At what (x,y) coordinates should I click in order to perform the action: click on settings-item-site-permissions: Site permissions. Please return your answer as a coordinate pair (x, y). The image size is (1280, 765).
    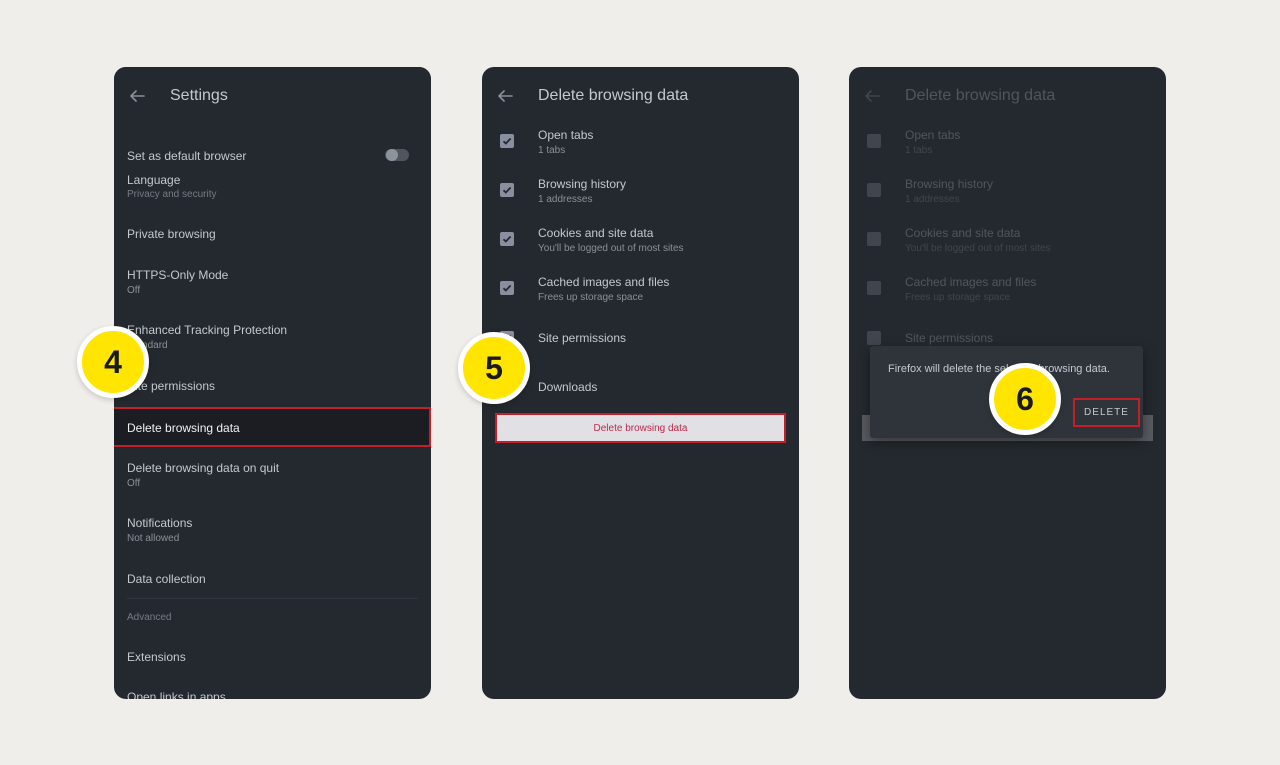
    Looking at the image, I should click on (272, 386).